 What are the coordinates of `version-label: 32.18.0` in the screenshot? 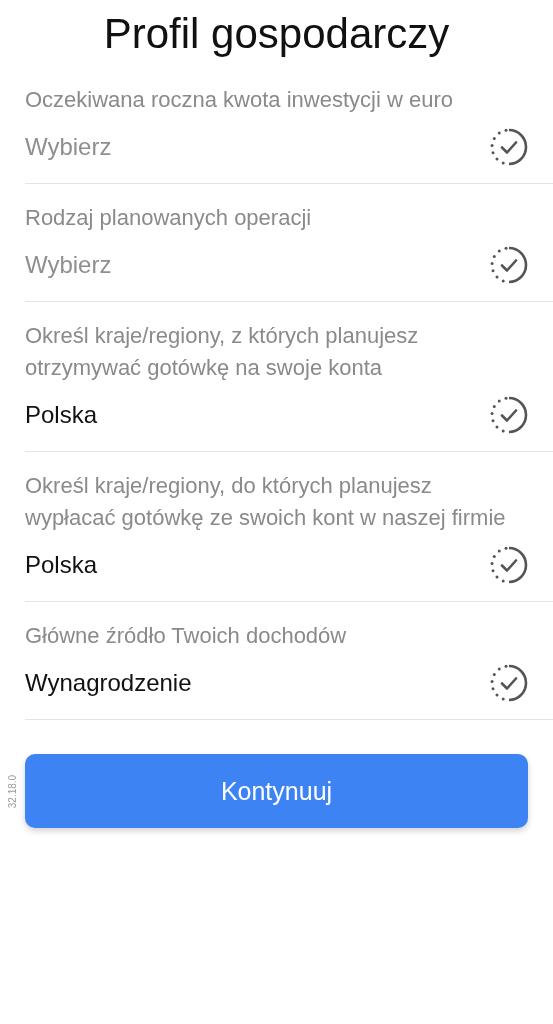 It's located at (12, 791).